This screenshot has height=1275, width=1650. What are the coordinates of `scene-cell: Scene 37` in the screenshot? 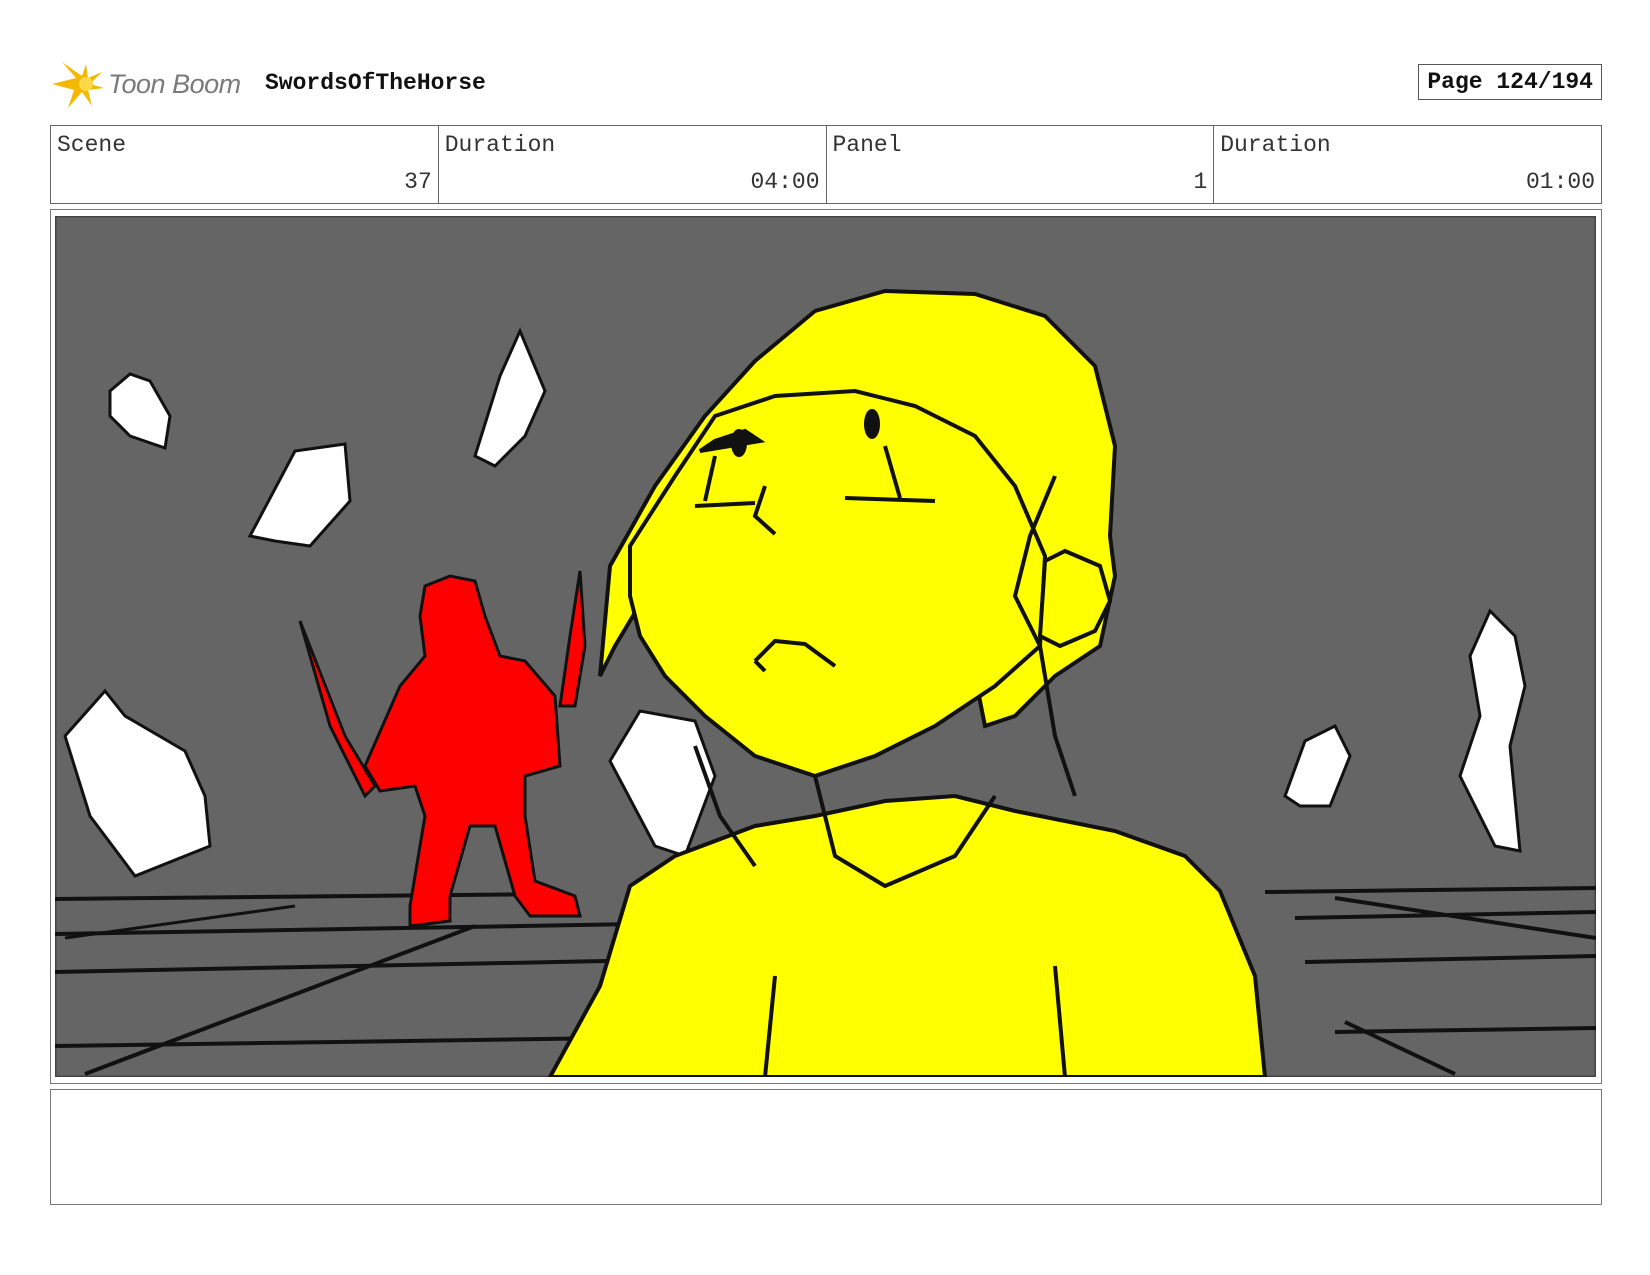 It's located at (245, 164).